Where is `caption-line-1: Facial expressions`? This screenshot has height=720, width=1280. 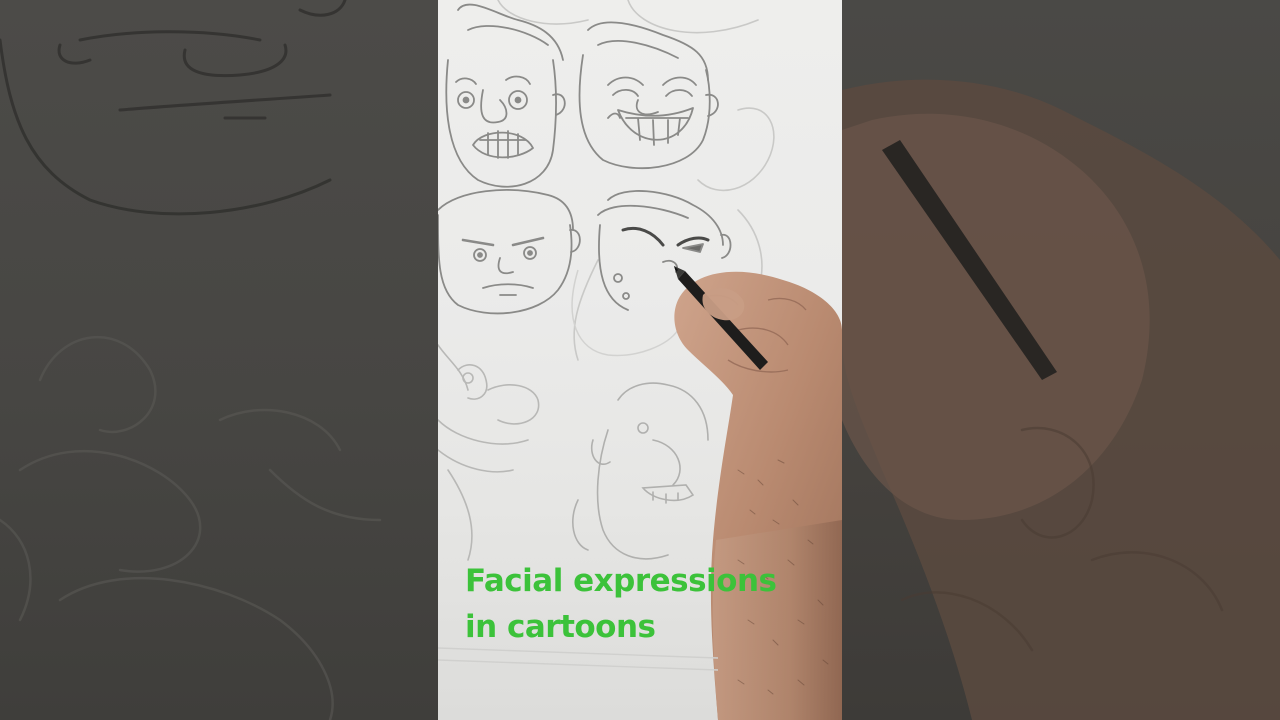
caption-line-1: Facial expressions is located at coordinates (621, 581).